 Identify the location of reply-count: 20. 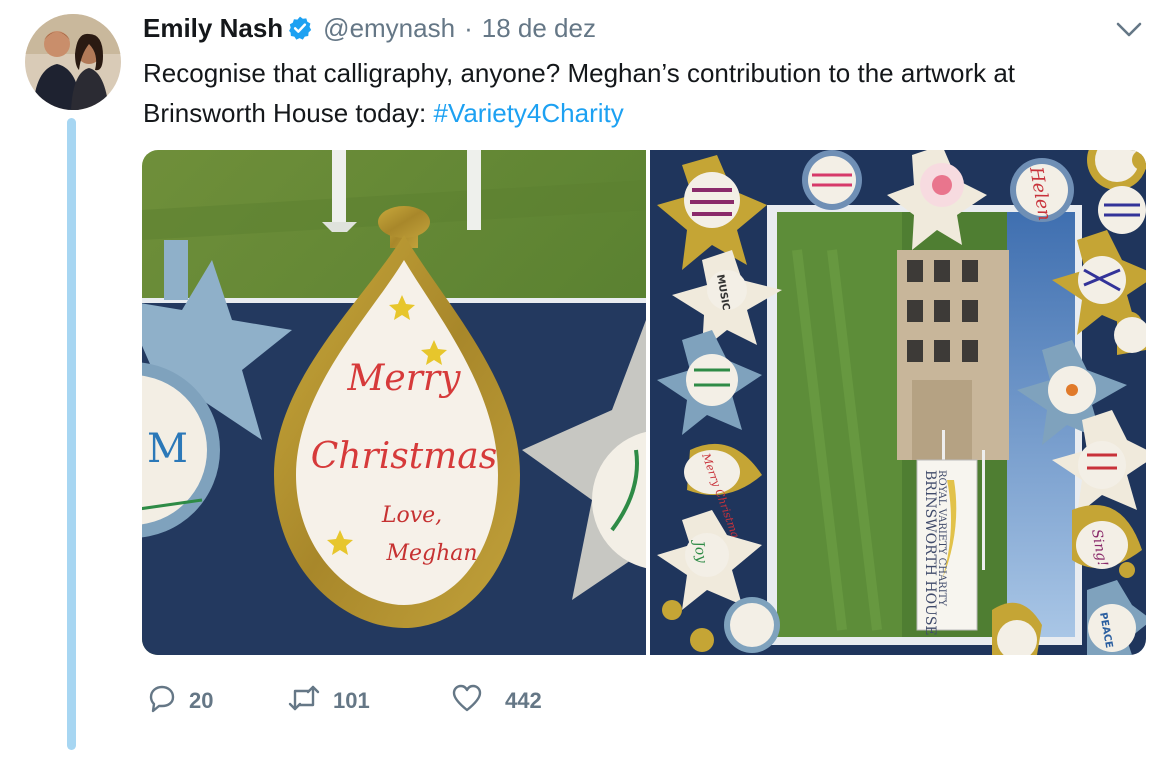
(201, 700).